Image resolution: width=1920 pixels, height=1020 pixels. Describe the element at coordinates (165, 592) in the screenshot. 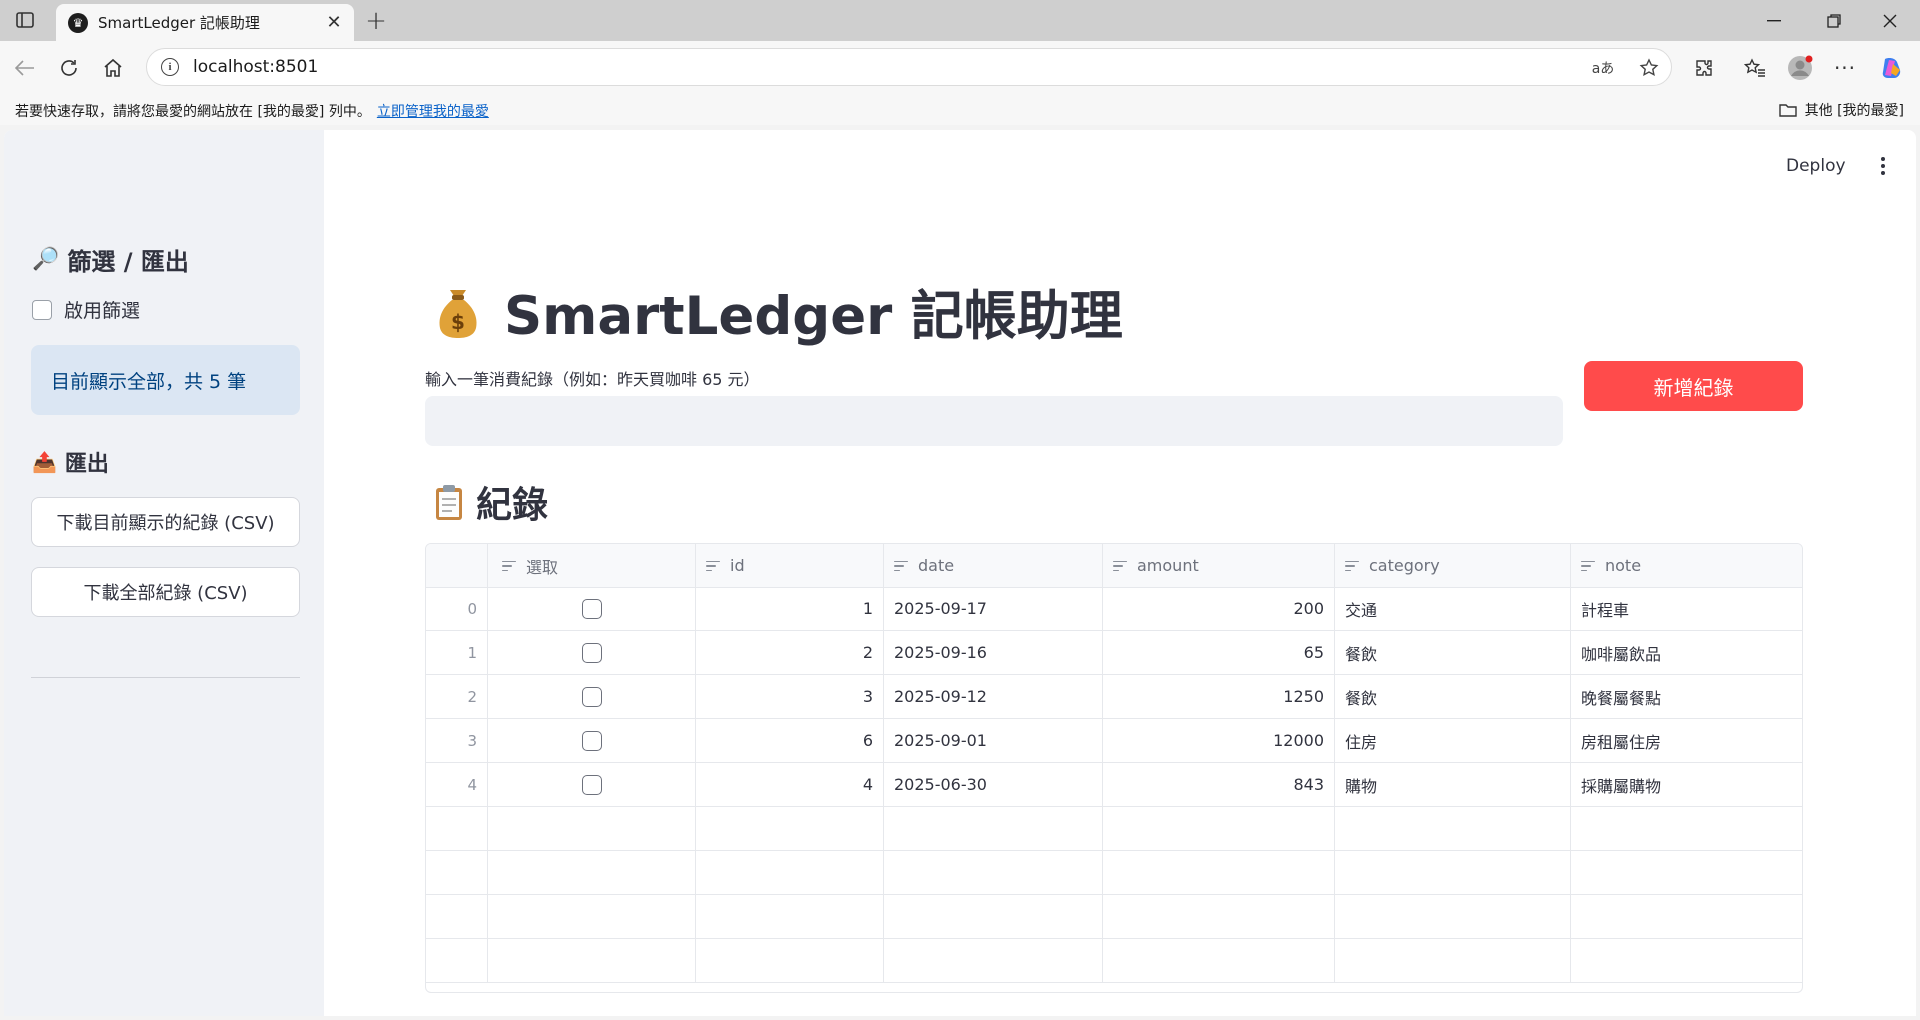

I see `download-all-button: 下載全部紀錄 (CSV)` at that location.